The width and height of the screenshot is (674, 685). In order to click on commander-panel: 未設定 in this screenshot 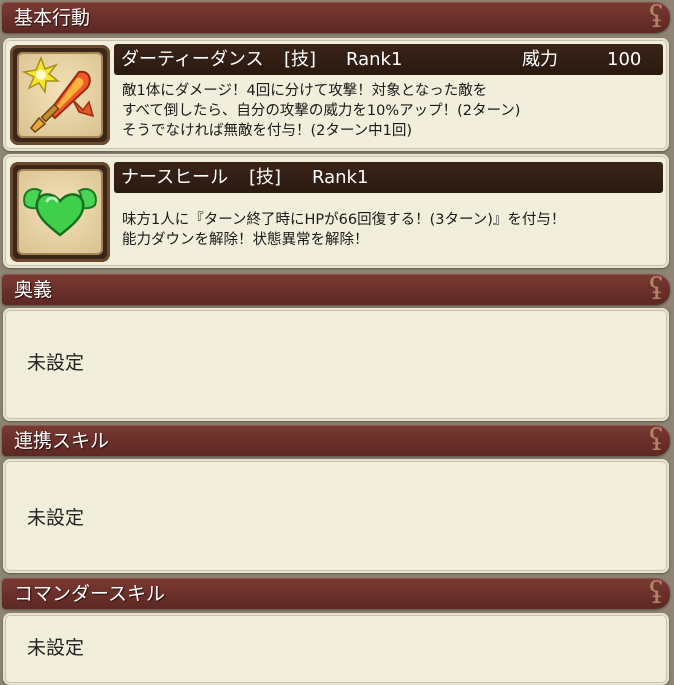, I will do `click(336, 649)`.